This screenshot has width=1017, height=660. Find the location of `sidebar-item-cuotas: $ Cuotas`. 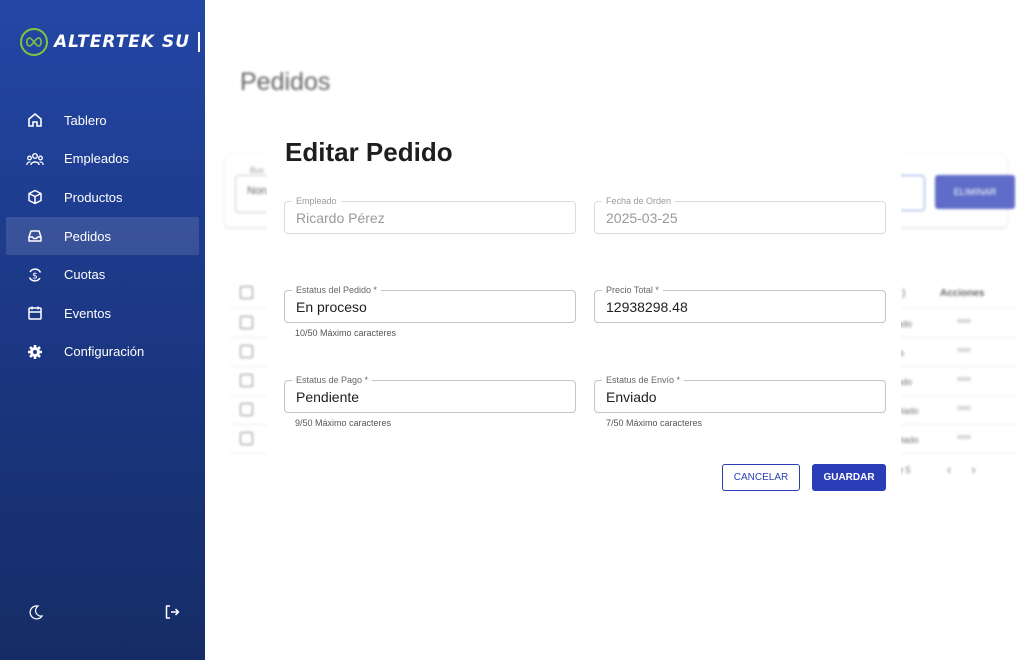

sidebar-item-cuotas: $ Cuotas is located at coordinates (102, 274).